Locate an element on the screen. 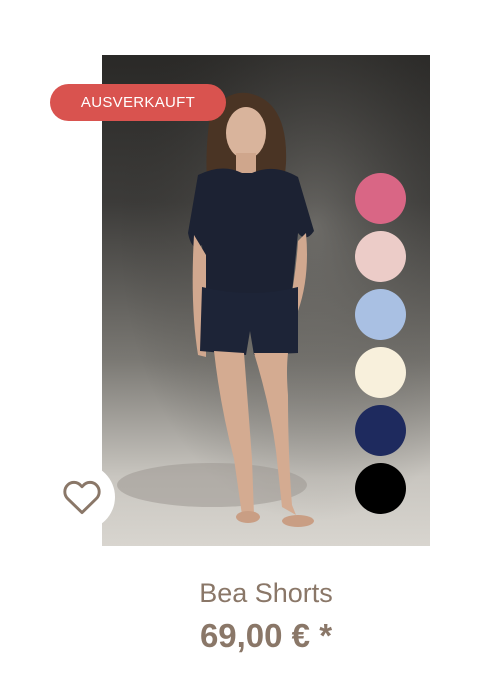 The height and width of the screenshot is (690, 498). product-title: Bea Shorts is located at coordinates (249, 593).